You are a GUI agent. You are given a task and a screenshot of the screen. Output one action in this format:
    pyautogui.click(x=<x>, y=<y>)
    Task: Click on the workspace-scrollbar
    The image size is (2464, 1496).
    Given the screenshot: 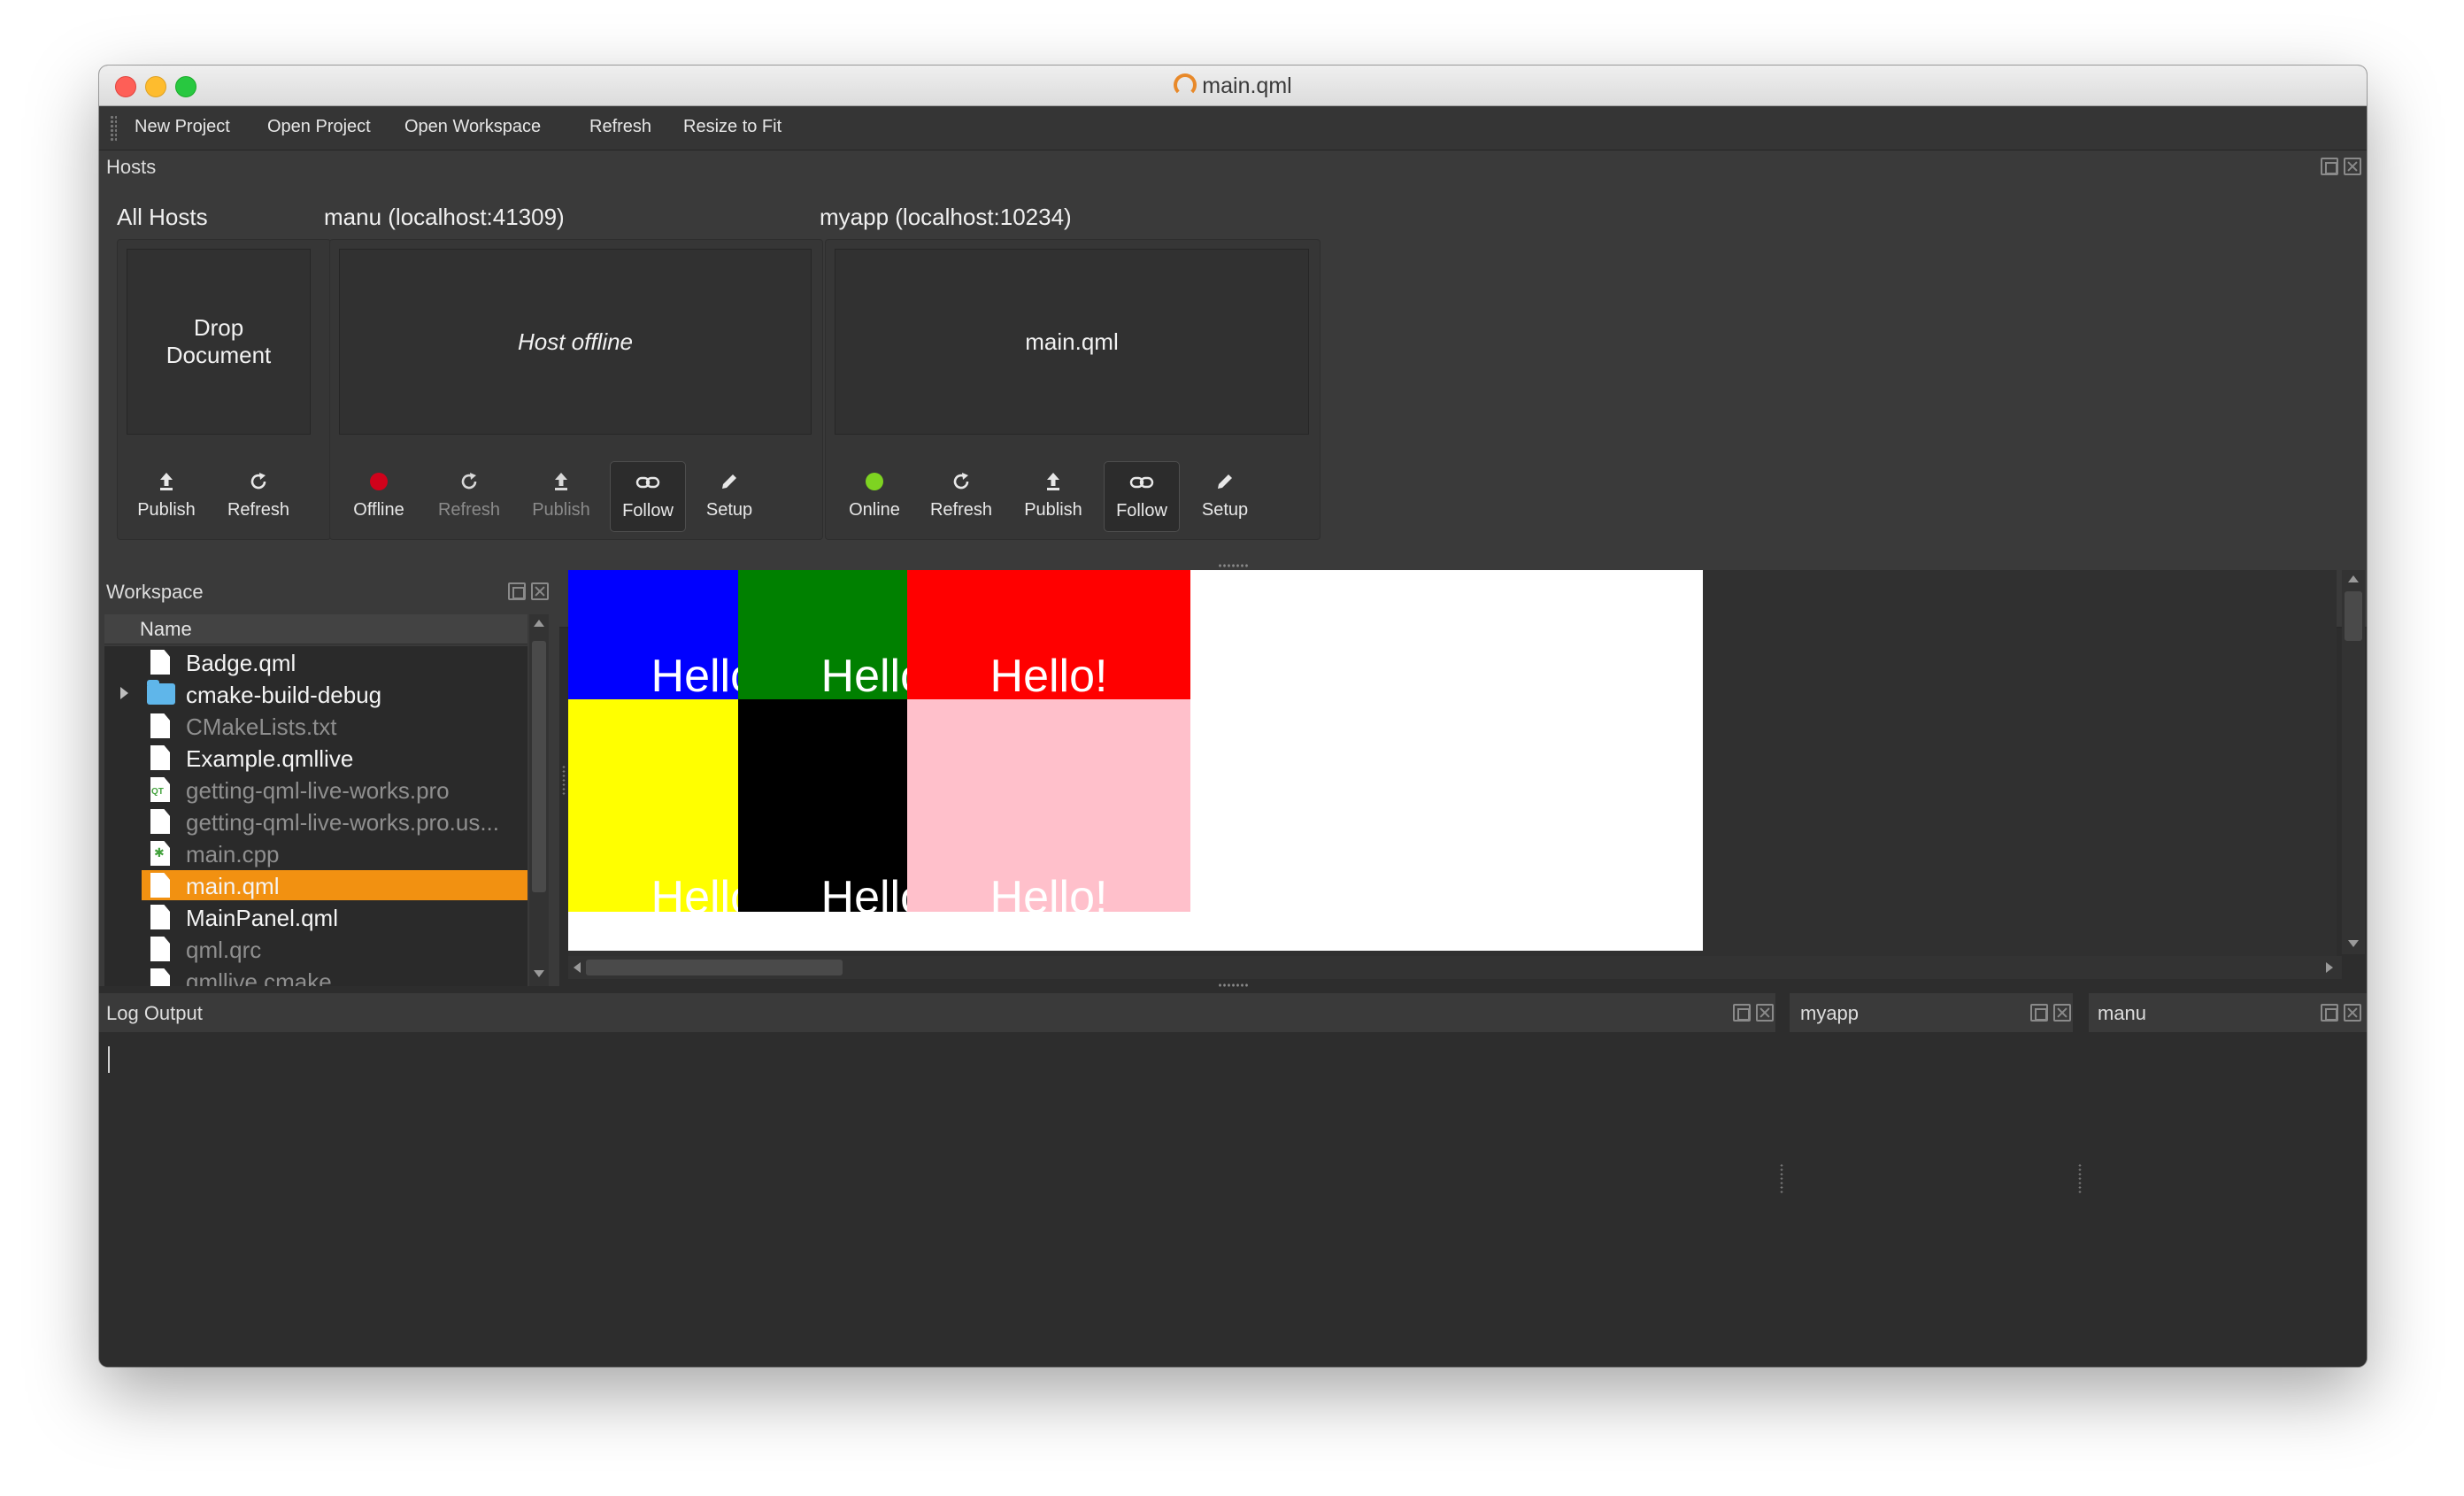 What is the action you would take?
    pyautogui.click(x=539, y=800)
    